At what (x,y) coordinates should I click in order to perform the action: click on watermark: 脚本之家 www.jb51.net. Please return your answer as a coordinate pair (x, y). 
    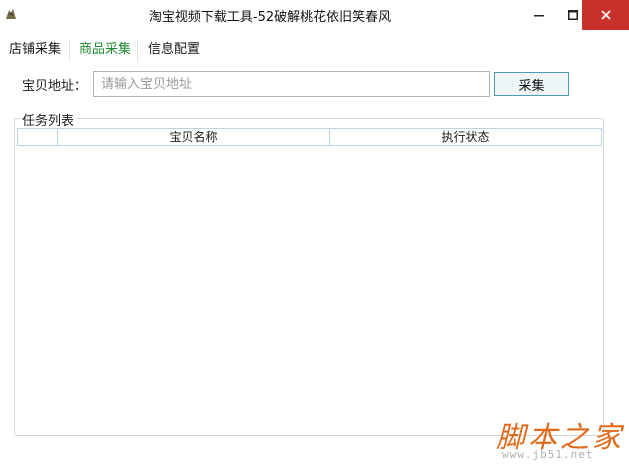
    Looking at the image, I should click on (556, 440).